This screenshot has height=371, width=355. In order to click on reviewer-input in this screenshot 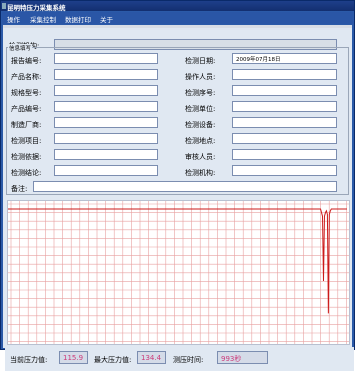, I will do `click(284, 154)`.